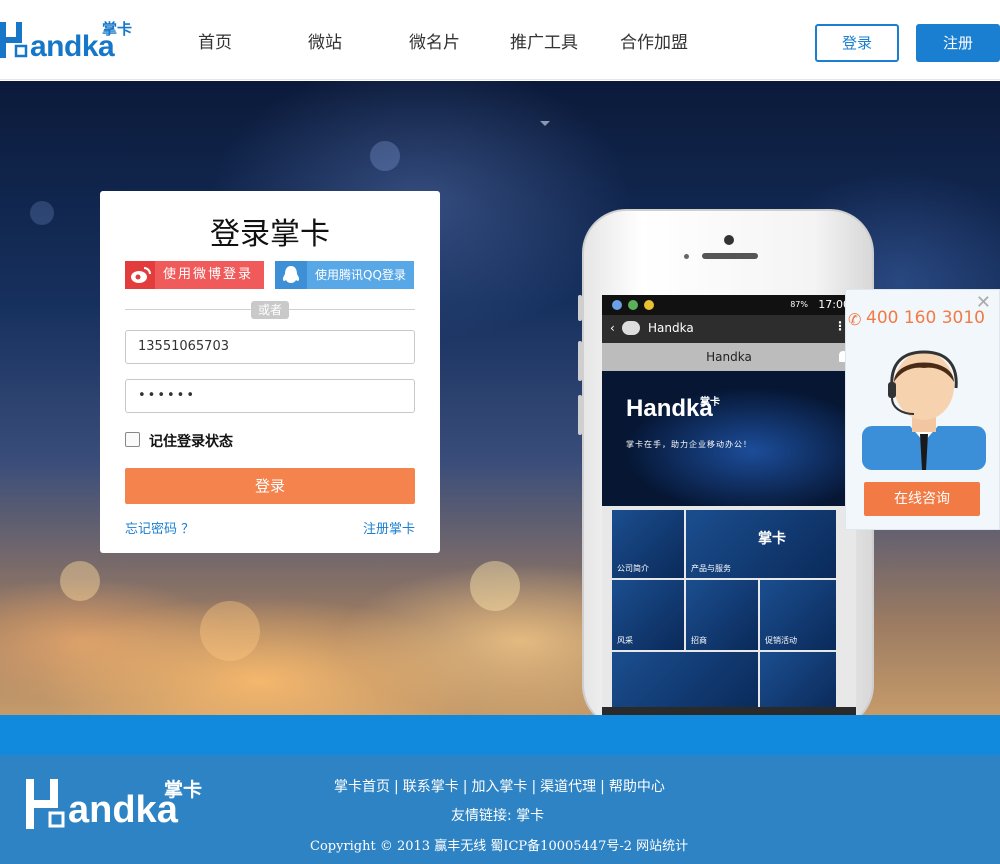 The image size is (1000, 864). Describe the element at coordinates (631, 328) in the screenshot. I see `wechat-icon` at that location.